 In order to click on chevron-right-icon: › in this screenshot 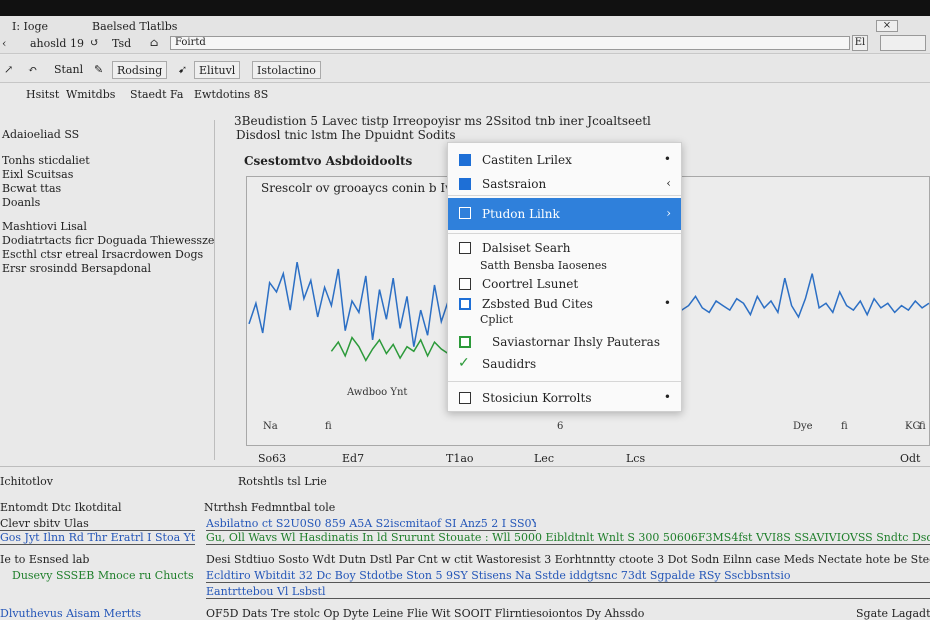, I will do `click(668, 213)`.